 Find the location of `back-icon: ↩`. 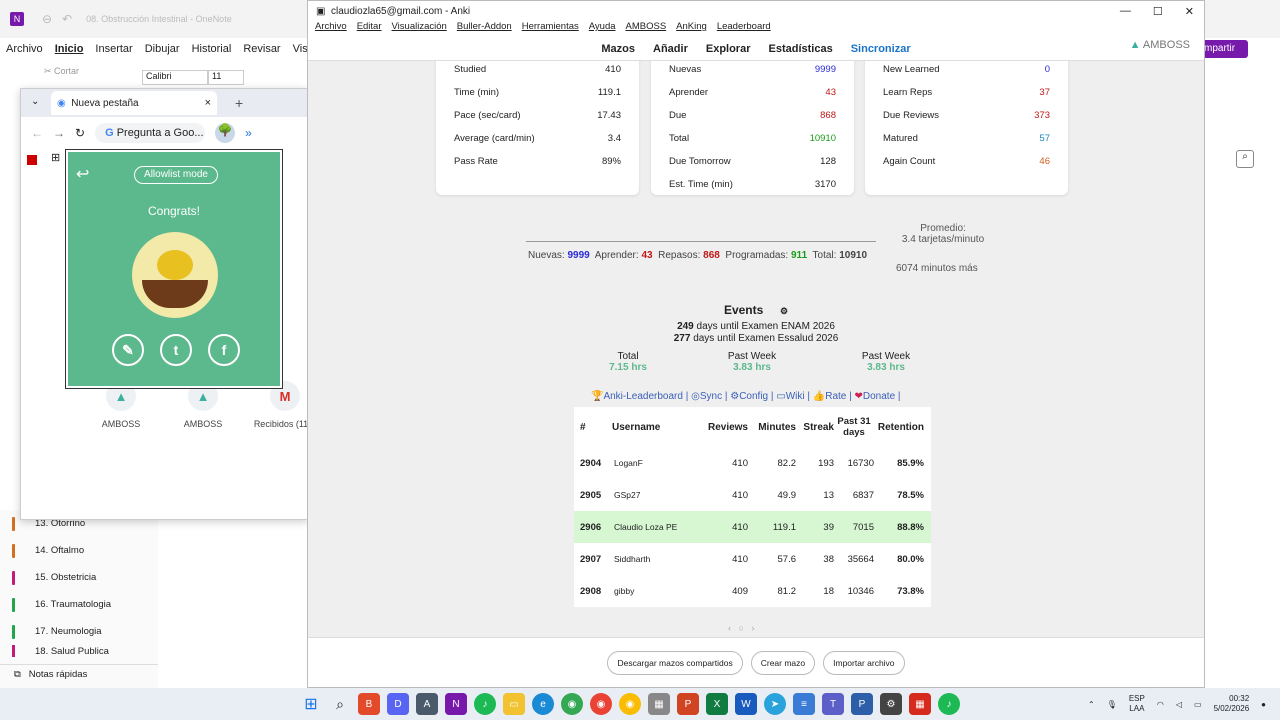

back-icon: ↩ is located at coordinates (82, 174).